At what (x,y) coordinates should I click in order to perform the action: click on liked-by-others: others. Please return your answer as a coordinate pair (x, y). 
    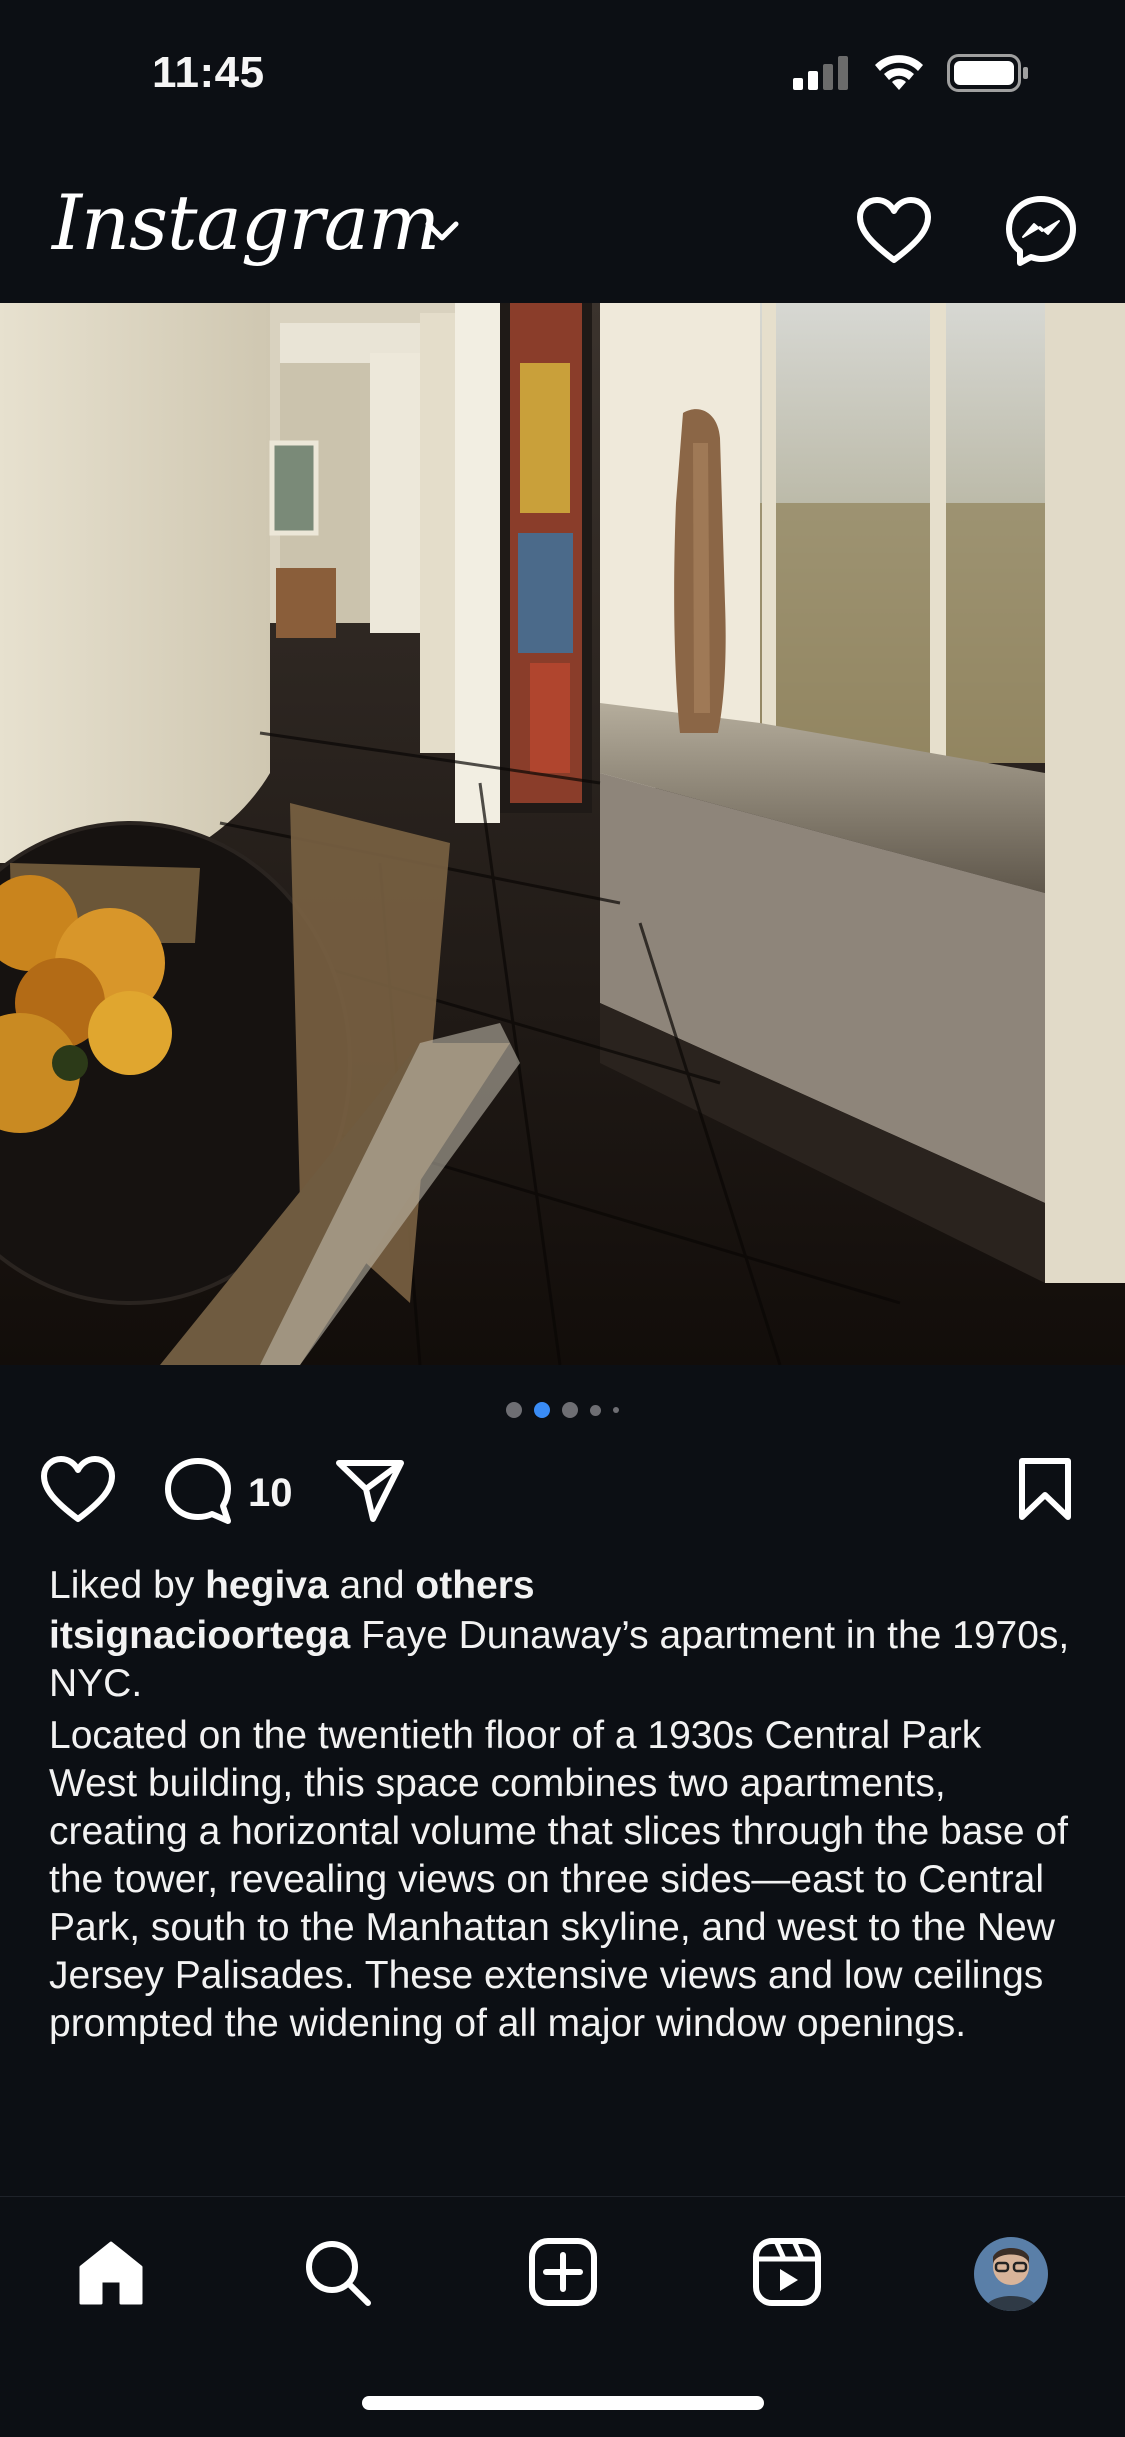
    Looking at the image, I should click on (474, 1585).